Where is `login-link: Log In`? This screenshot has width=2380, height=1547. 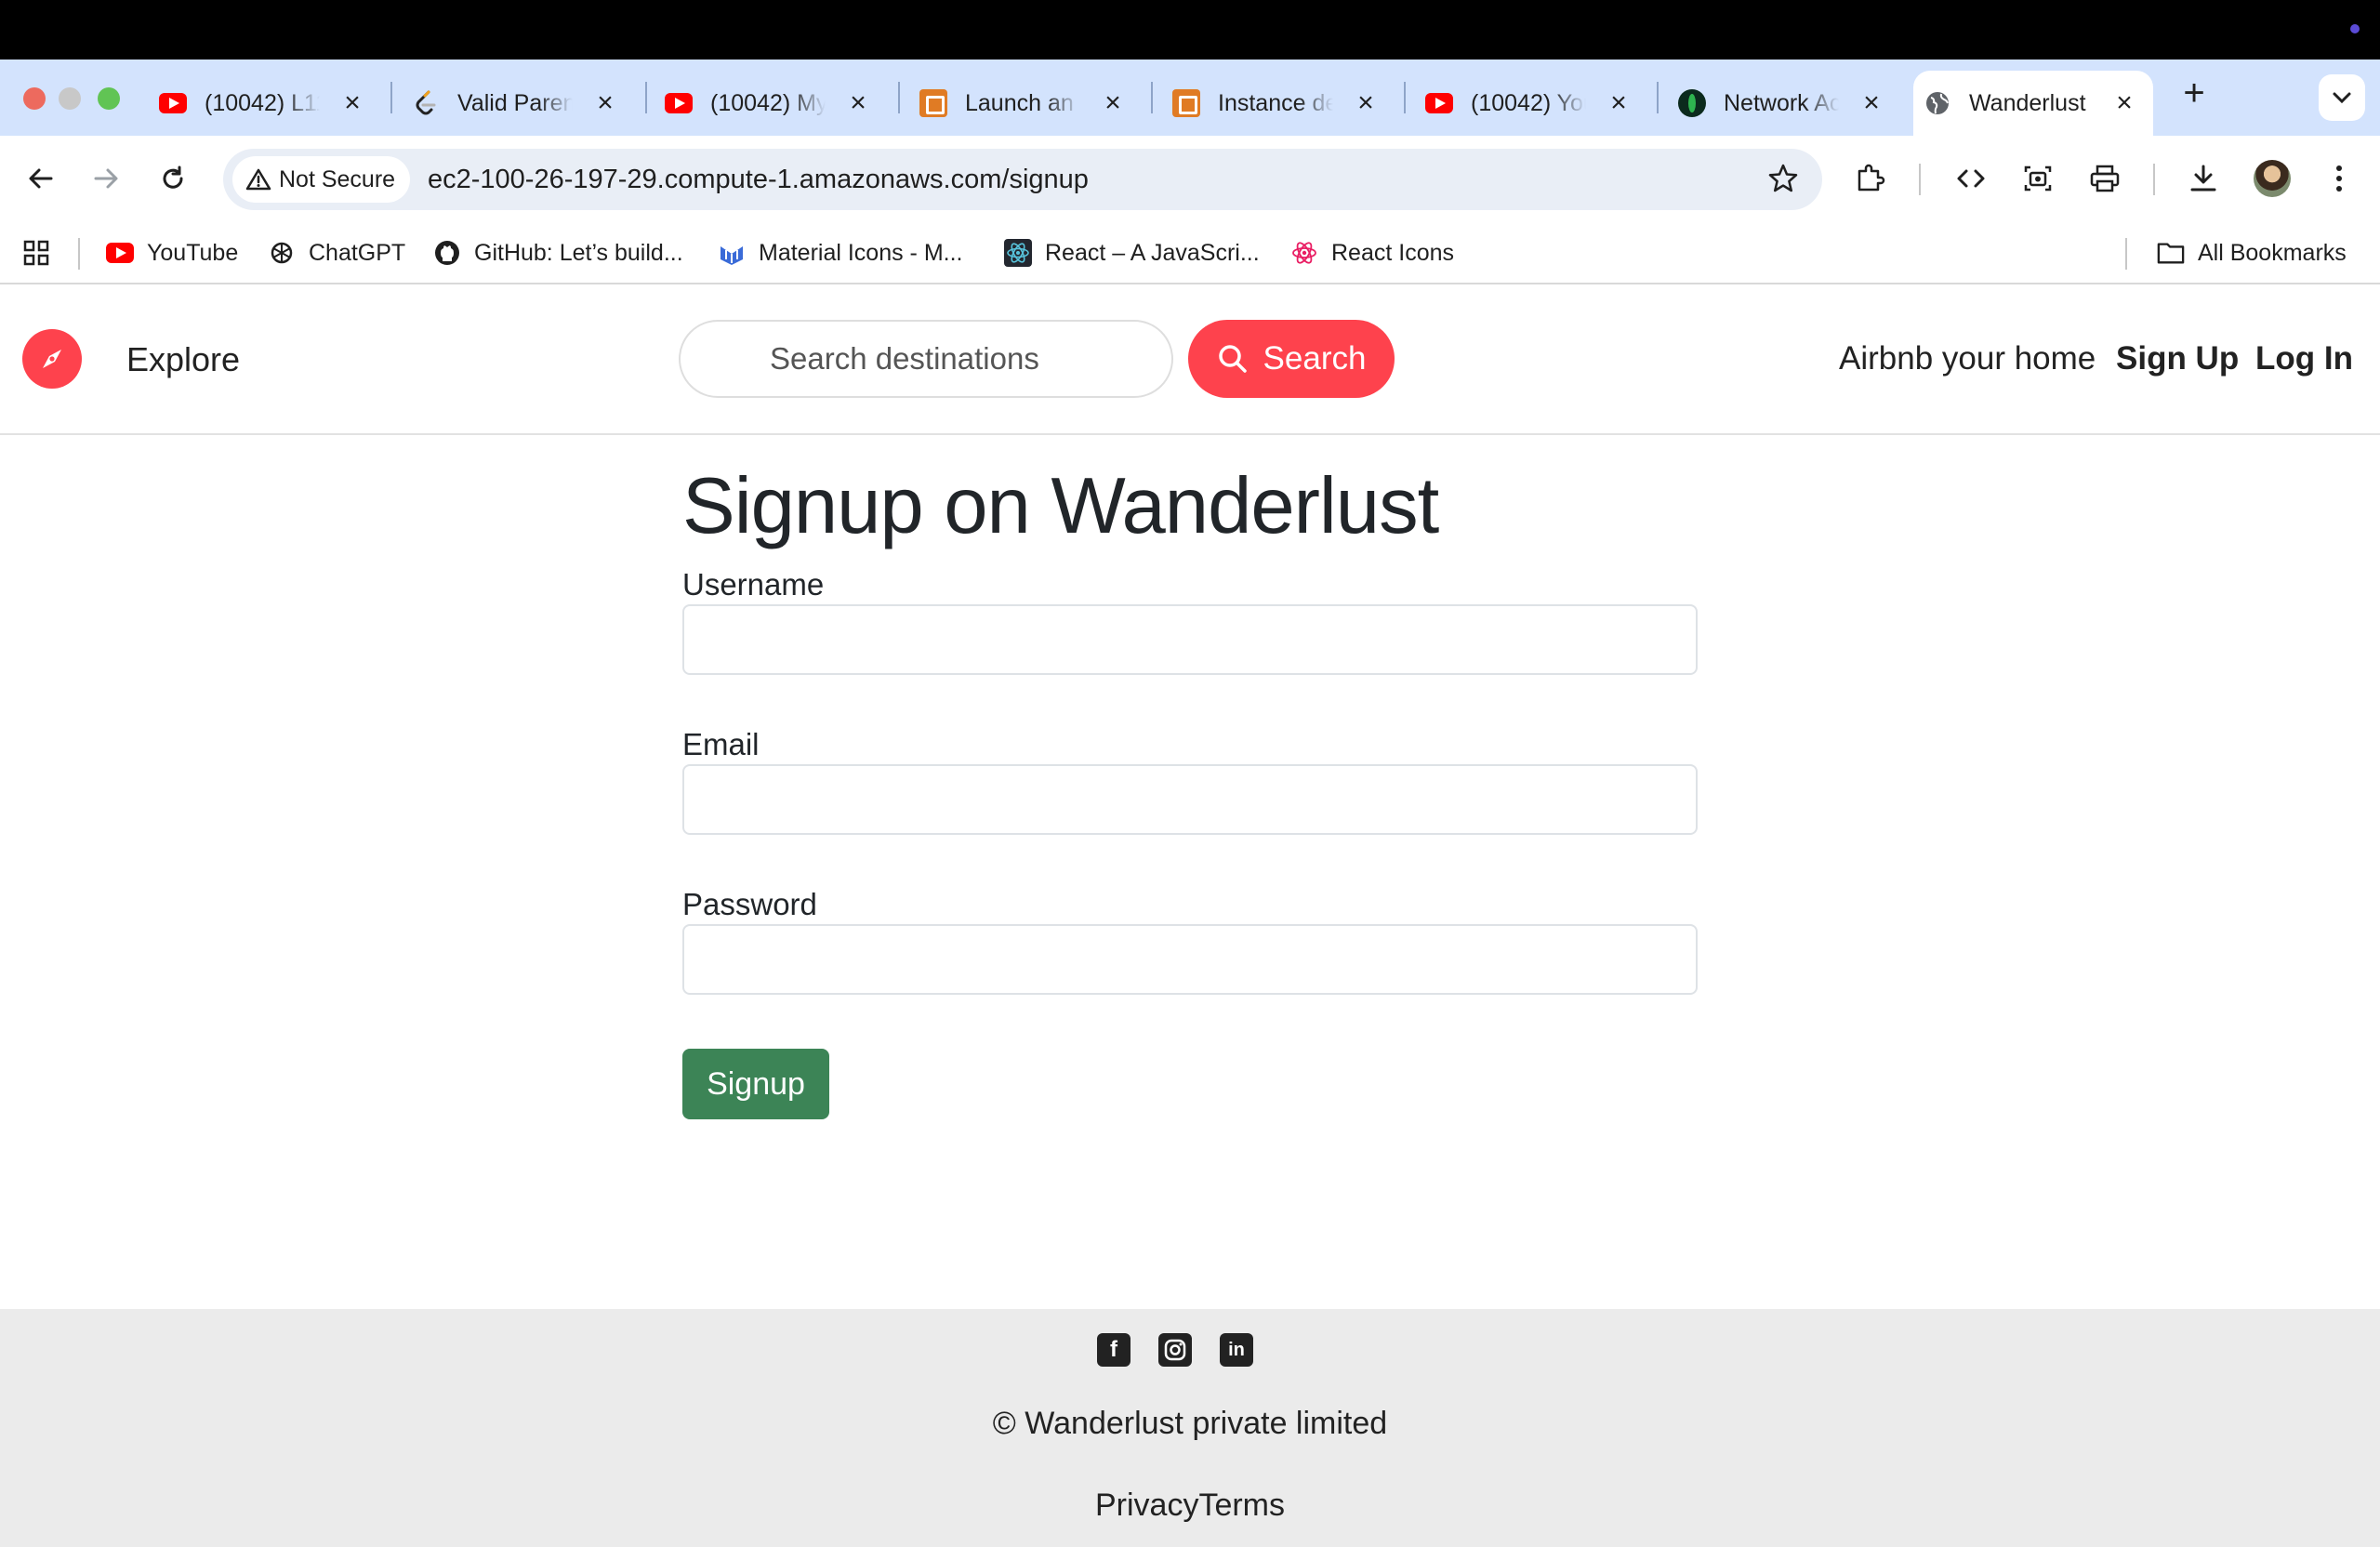
login-link: Log In is located at coordinates (2304, 358).